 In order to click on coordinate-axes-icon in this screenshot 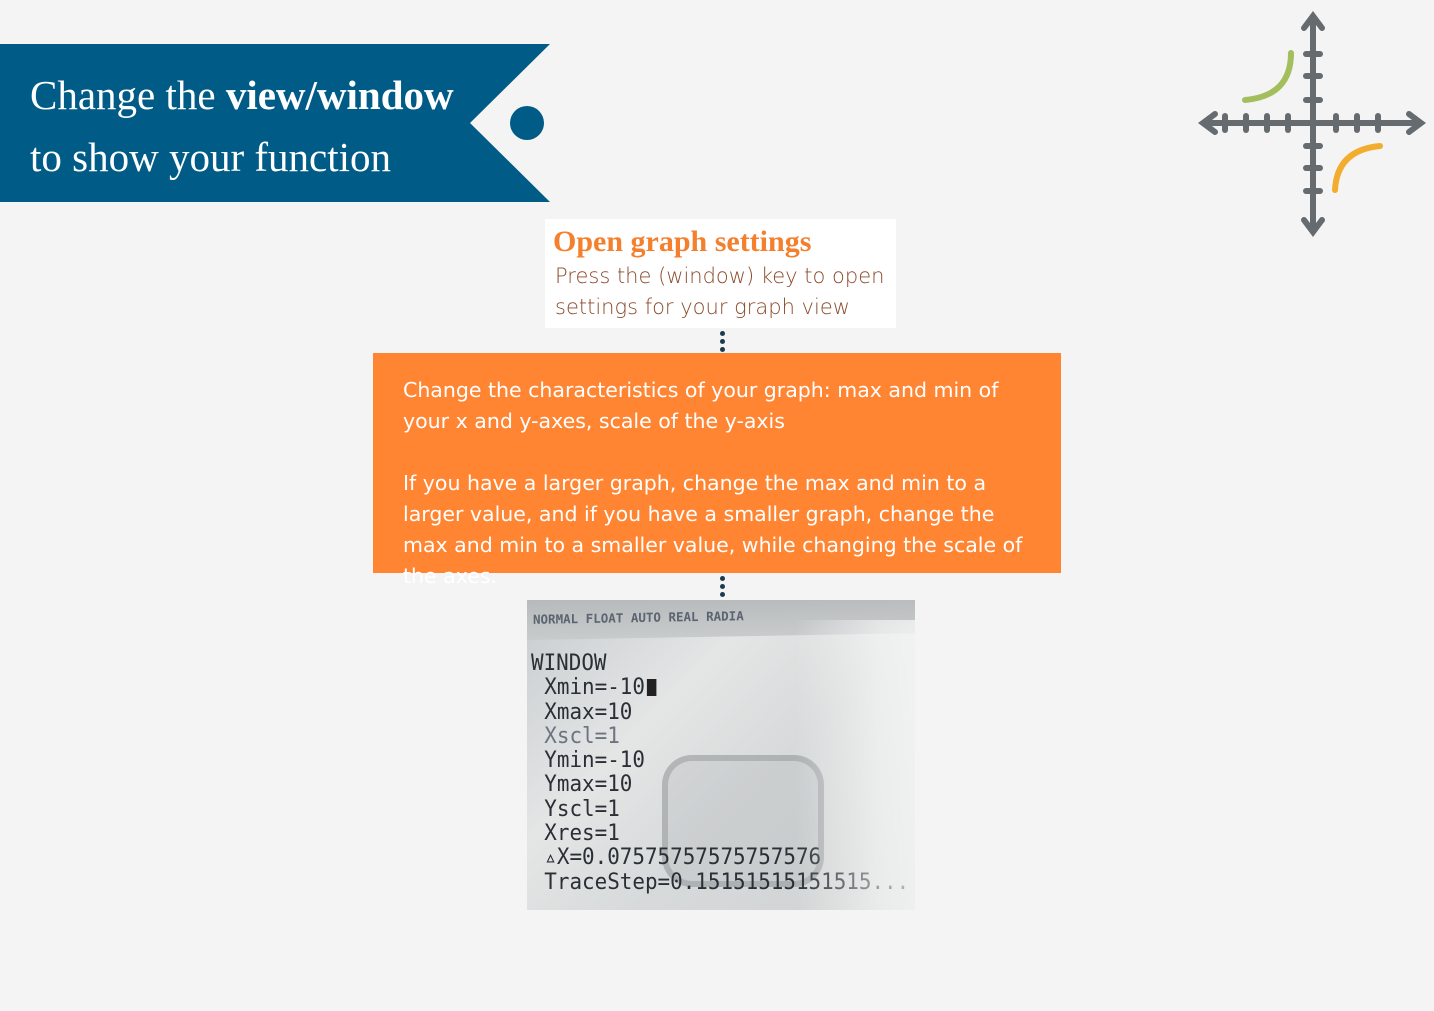, I will do `click(1312, 124)`.